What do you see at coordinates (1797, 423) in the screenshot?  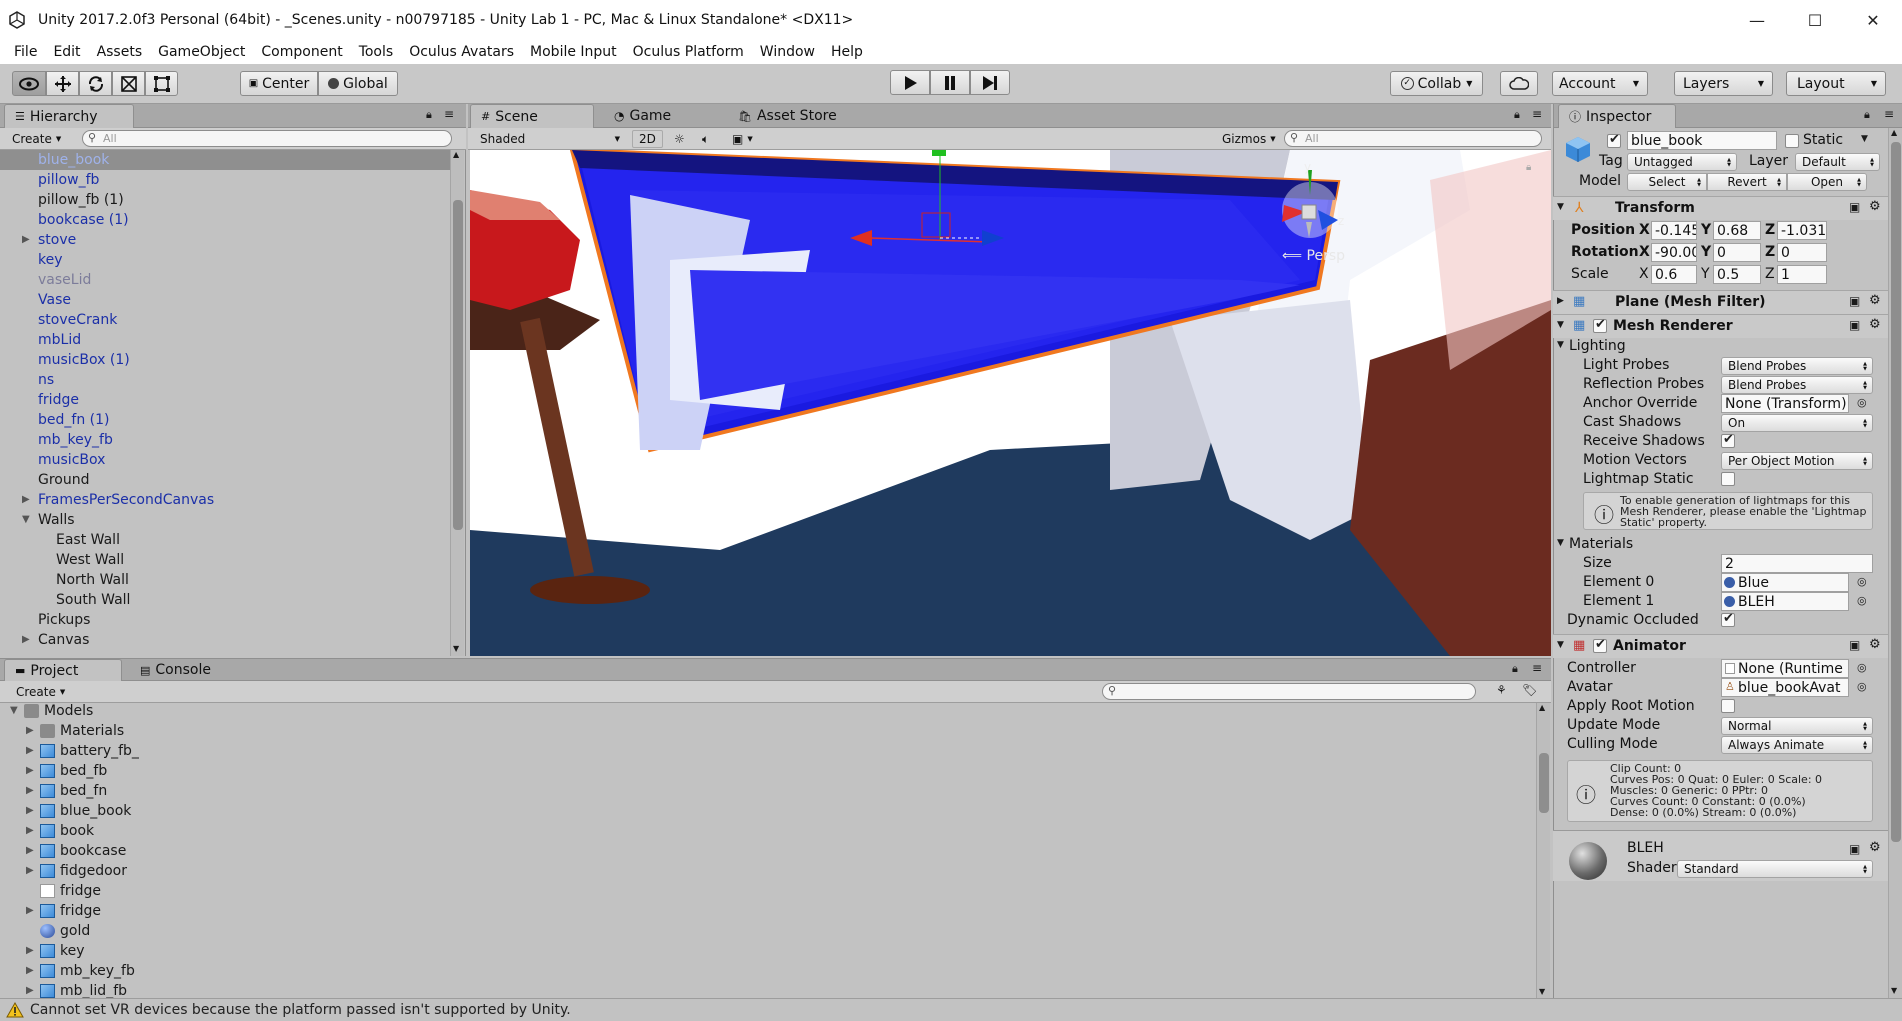 I see `cast-shadows-dropdown: On` at bounding box center [1797, 423].